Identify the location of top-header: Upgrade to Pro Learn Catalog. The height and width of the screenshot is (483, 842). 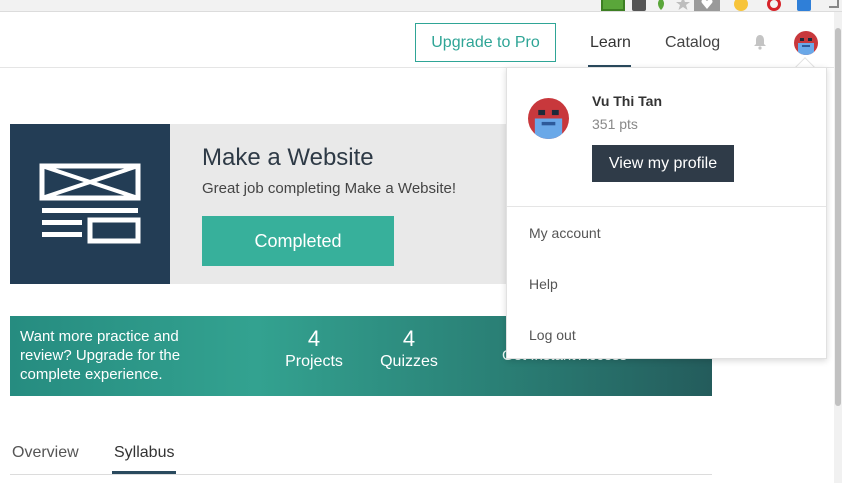
(417, 40).